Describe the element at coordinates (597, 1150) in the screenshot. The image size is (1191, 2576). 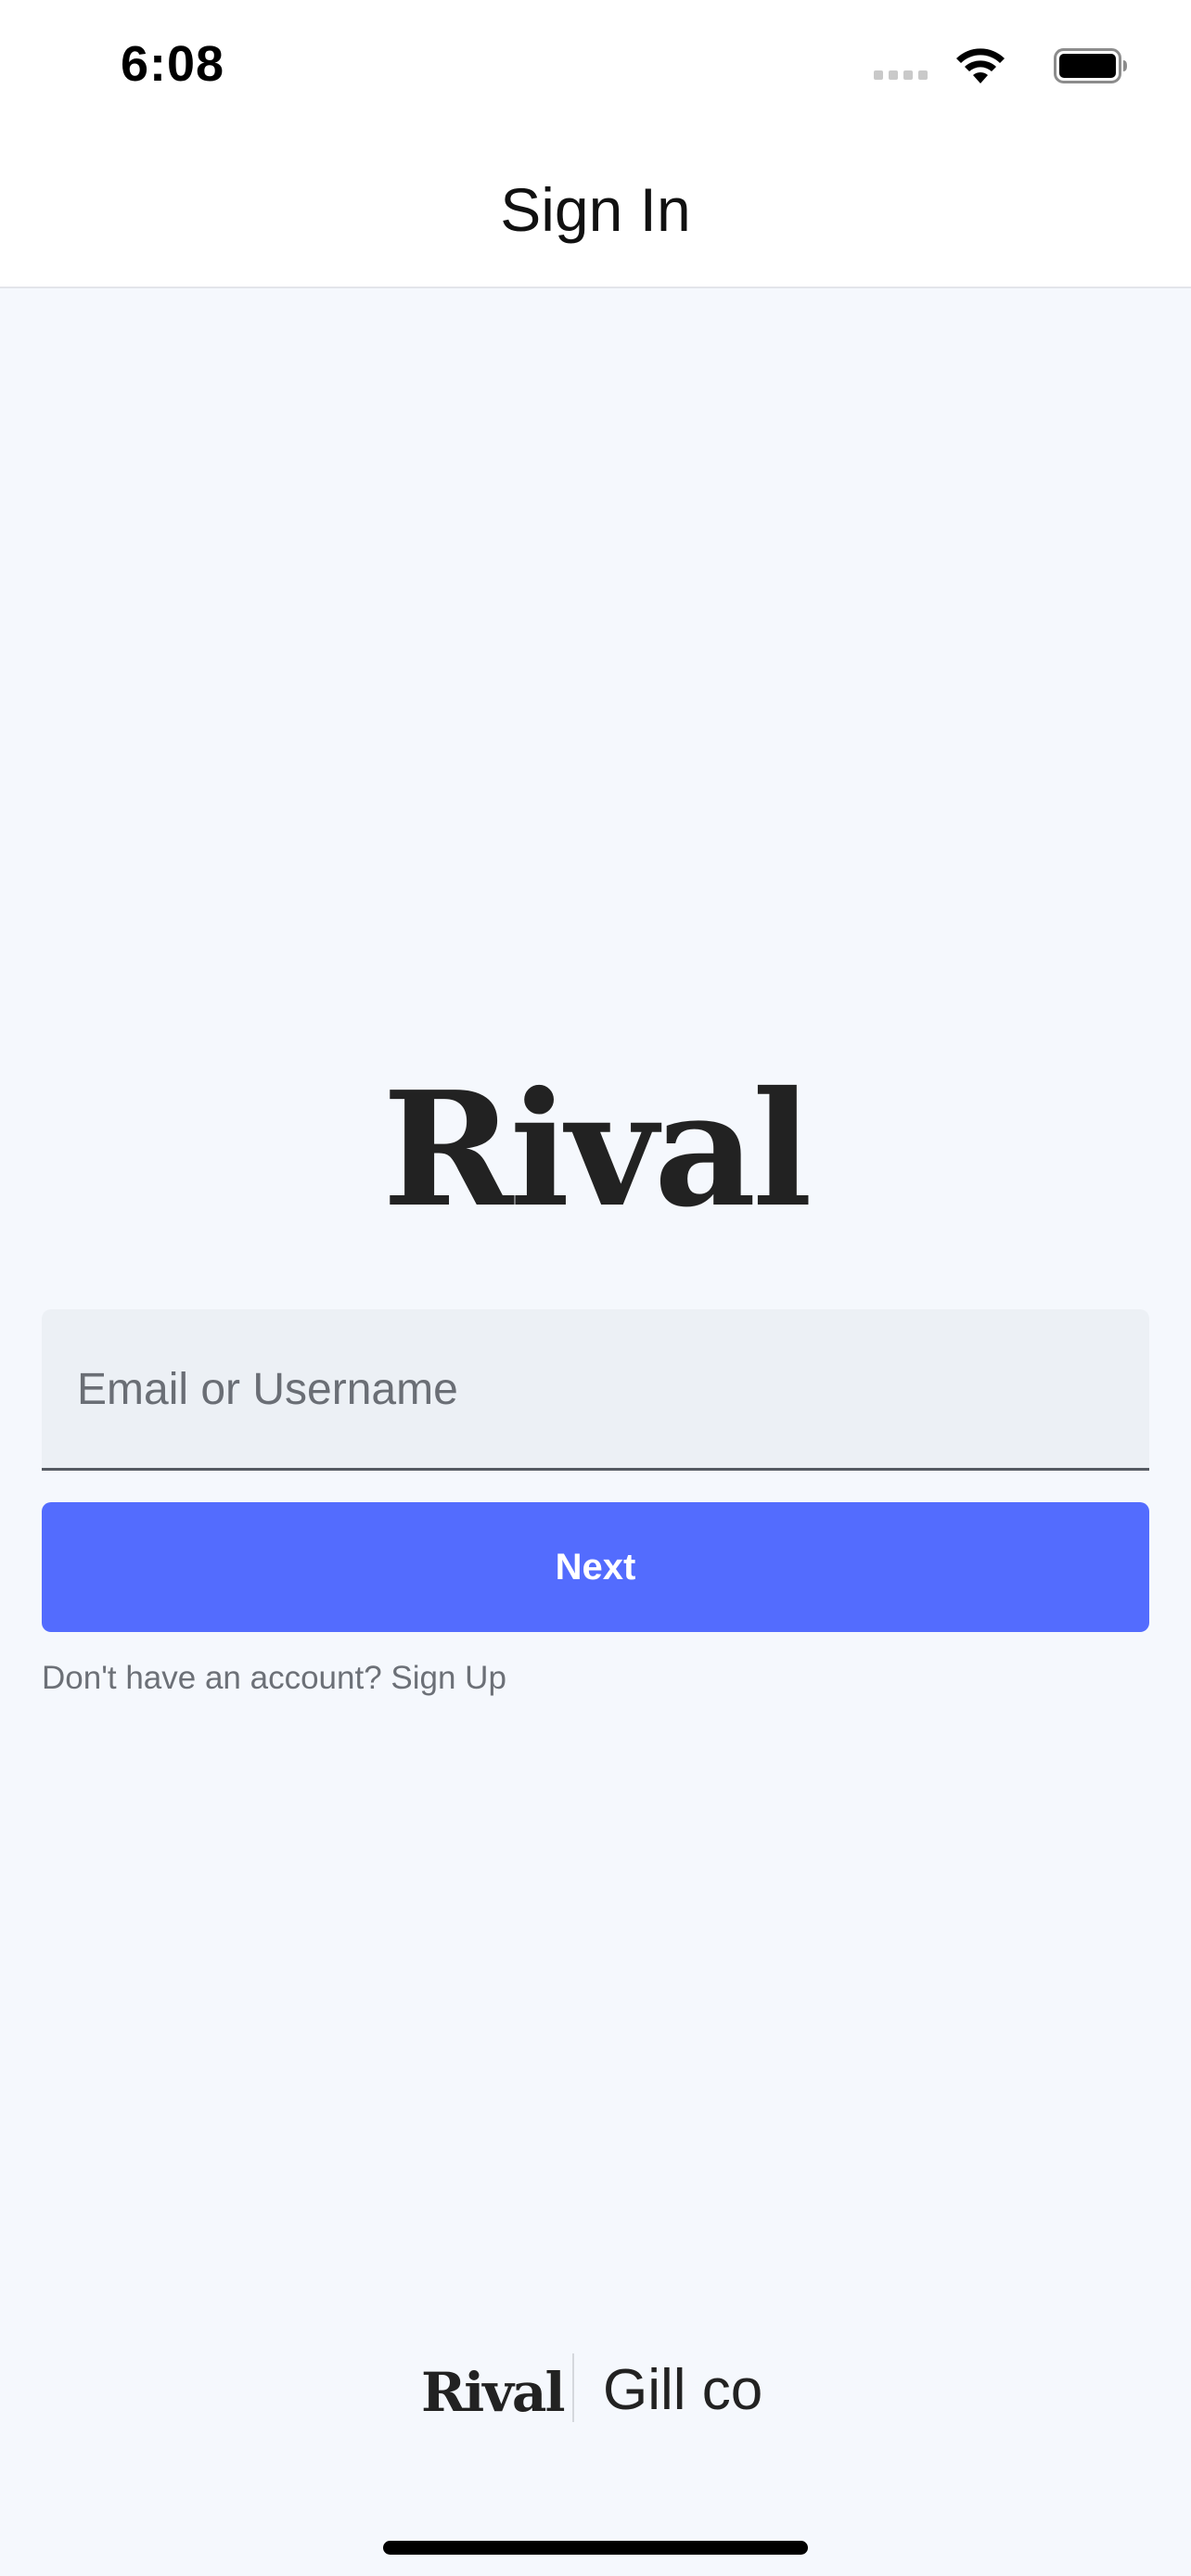
I see `rival-logo: Rival` at that location.